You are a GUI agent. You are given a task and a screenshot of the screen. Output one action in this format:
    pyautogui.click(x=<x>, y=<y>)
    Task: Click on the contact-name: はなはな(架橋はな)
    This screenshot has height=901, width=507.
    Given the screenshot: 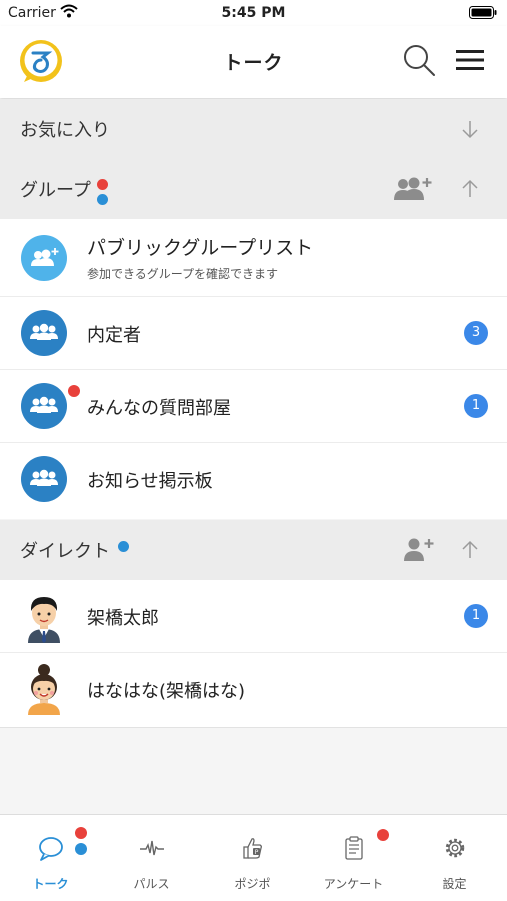 What is the action you would take?
    pyautogui.click(x=166, y=691)
    